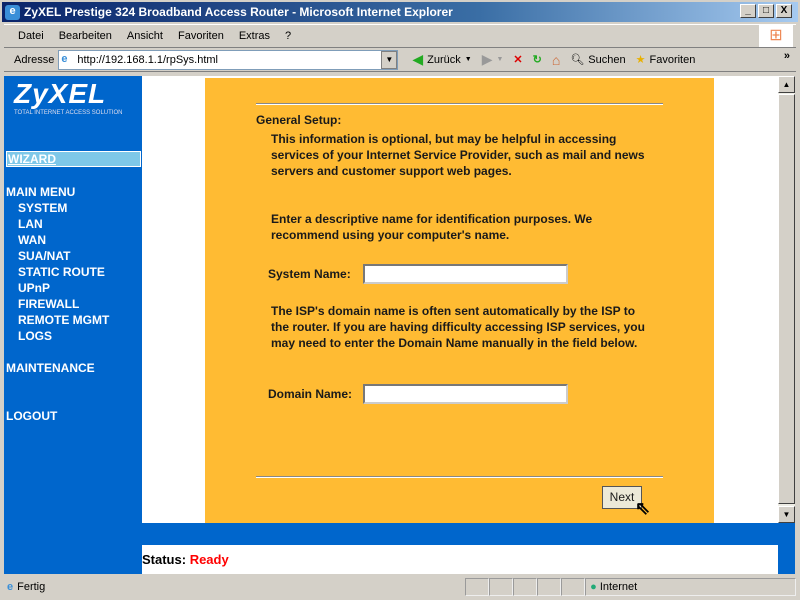  I want to click on address-input: e http://192.168.1.1/rpSys.html ▼, so click(228, 59).